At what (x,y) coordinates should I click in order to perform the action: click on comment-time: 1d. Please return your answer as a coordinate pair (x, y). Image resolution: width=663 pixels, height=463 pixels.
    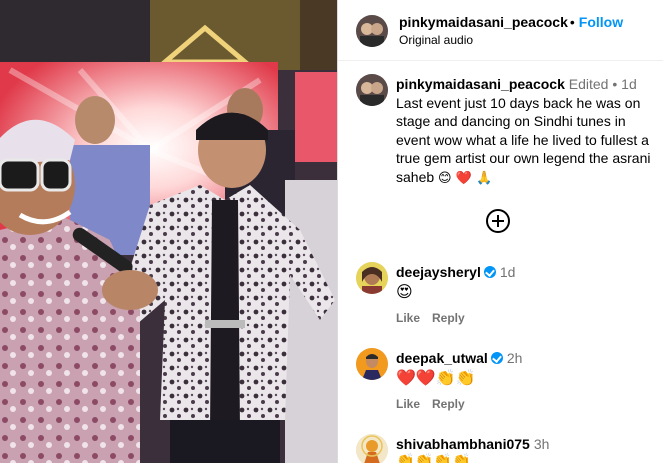
    Looking at the image, I should click on (507, 272).